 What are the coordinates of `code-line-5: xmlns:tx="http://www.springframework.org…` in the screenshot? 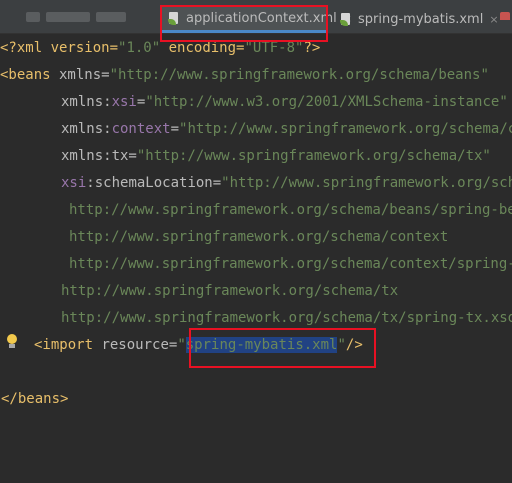 It's located at (276, 156).